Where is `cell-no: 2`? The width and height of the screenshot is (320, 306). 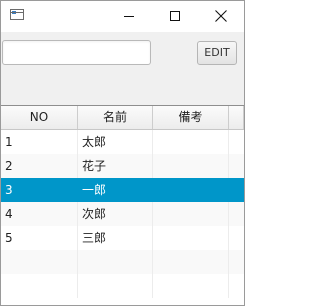
cell-no: 2 is located at coordinates (39, 166).